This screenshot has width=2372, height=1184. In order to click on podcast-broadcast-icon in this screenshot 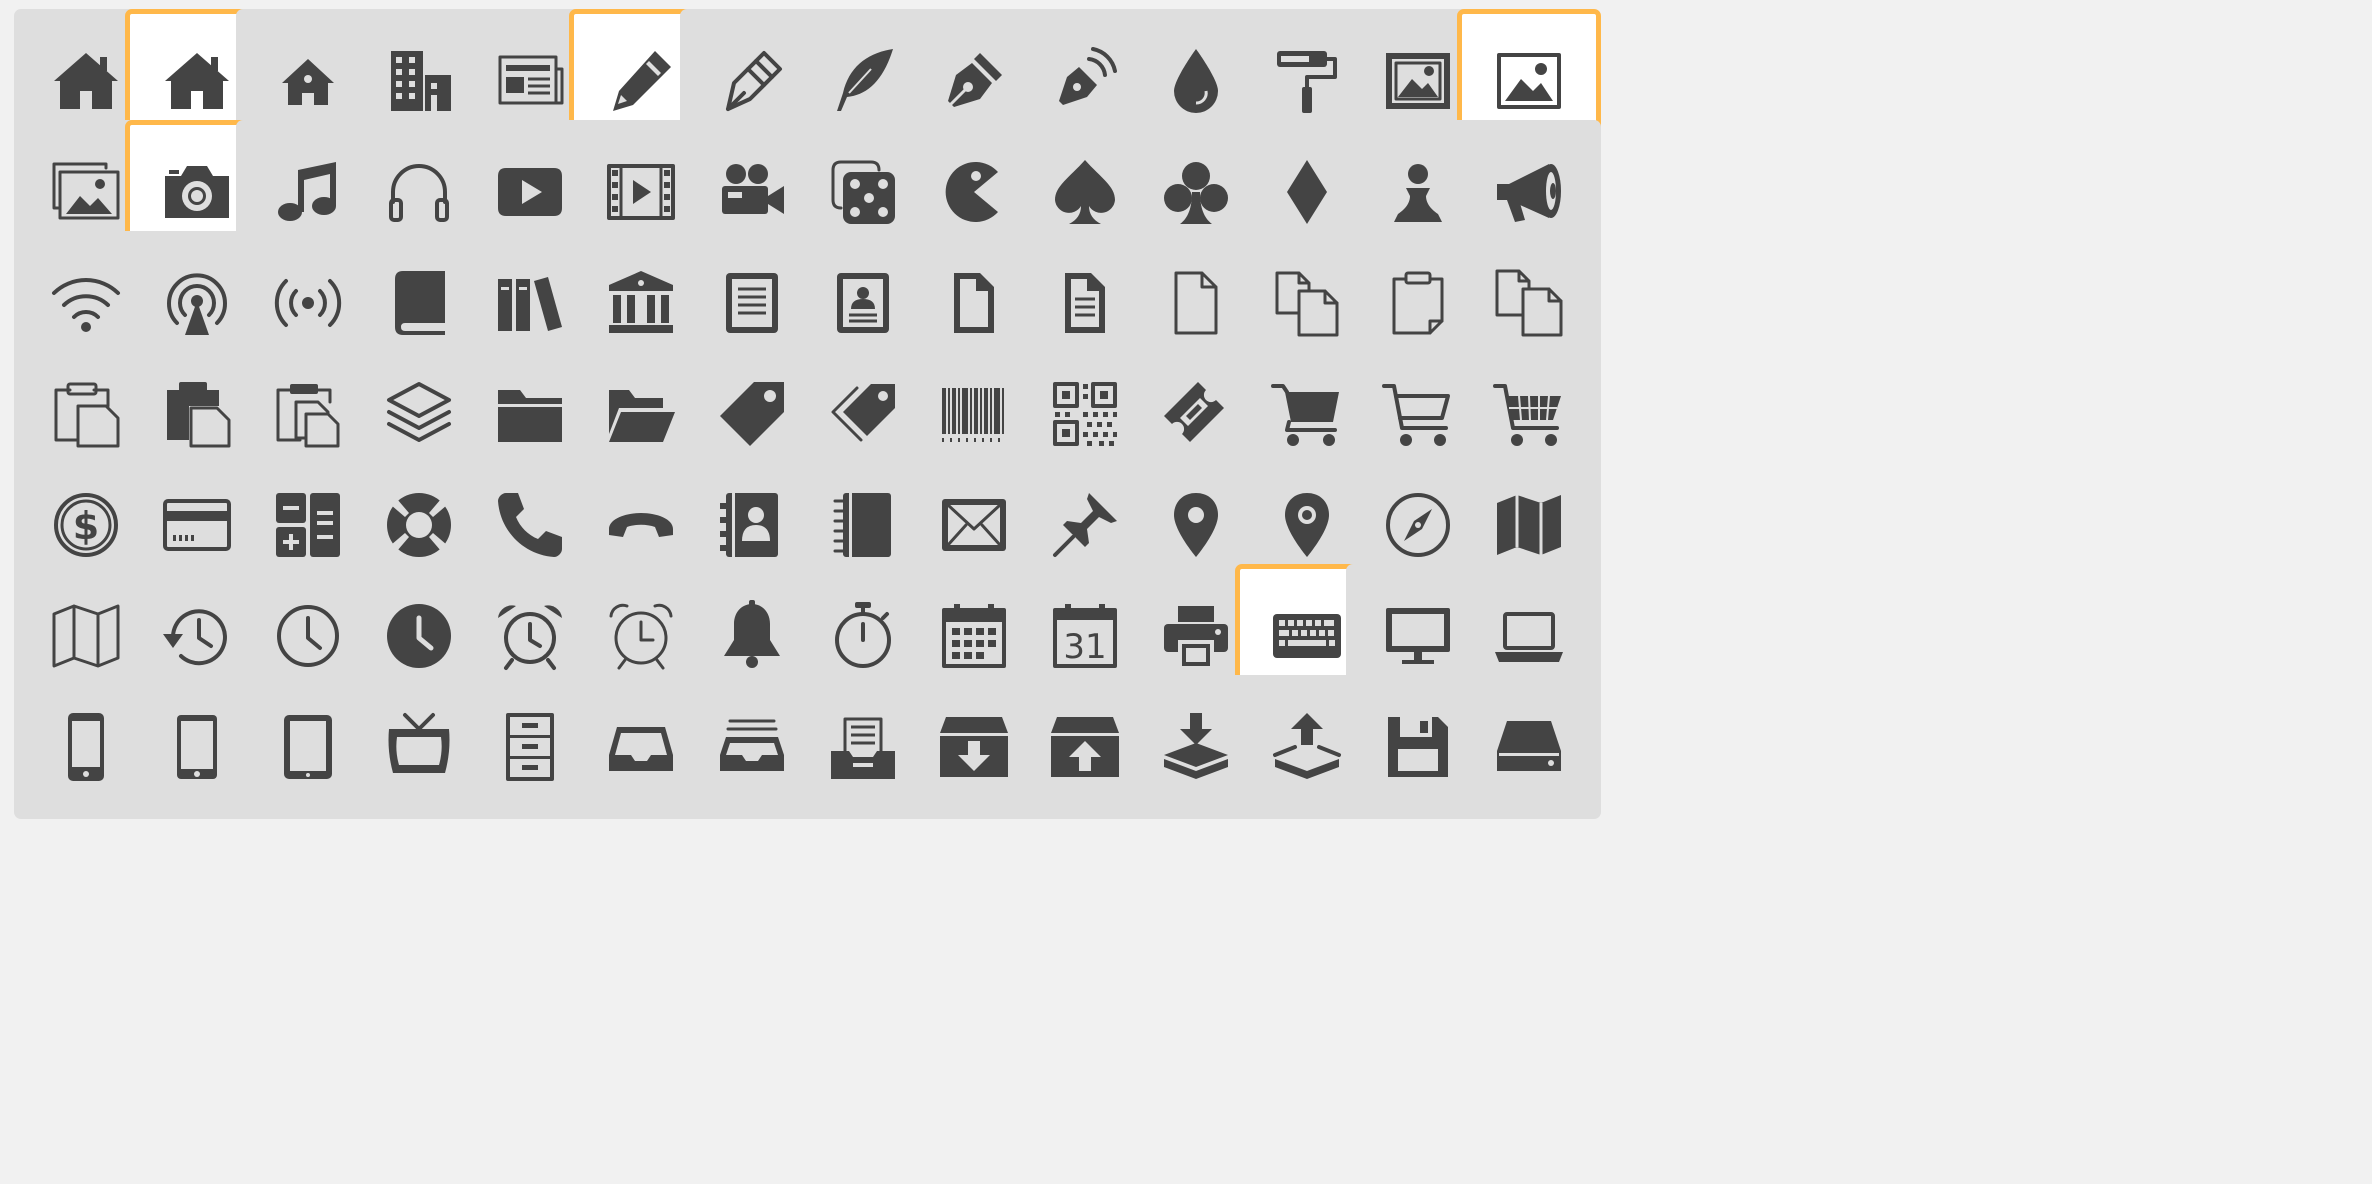, I will do `click(197, 304)`.